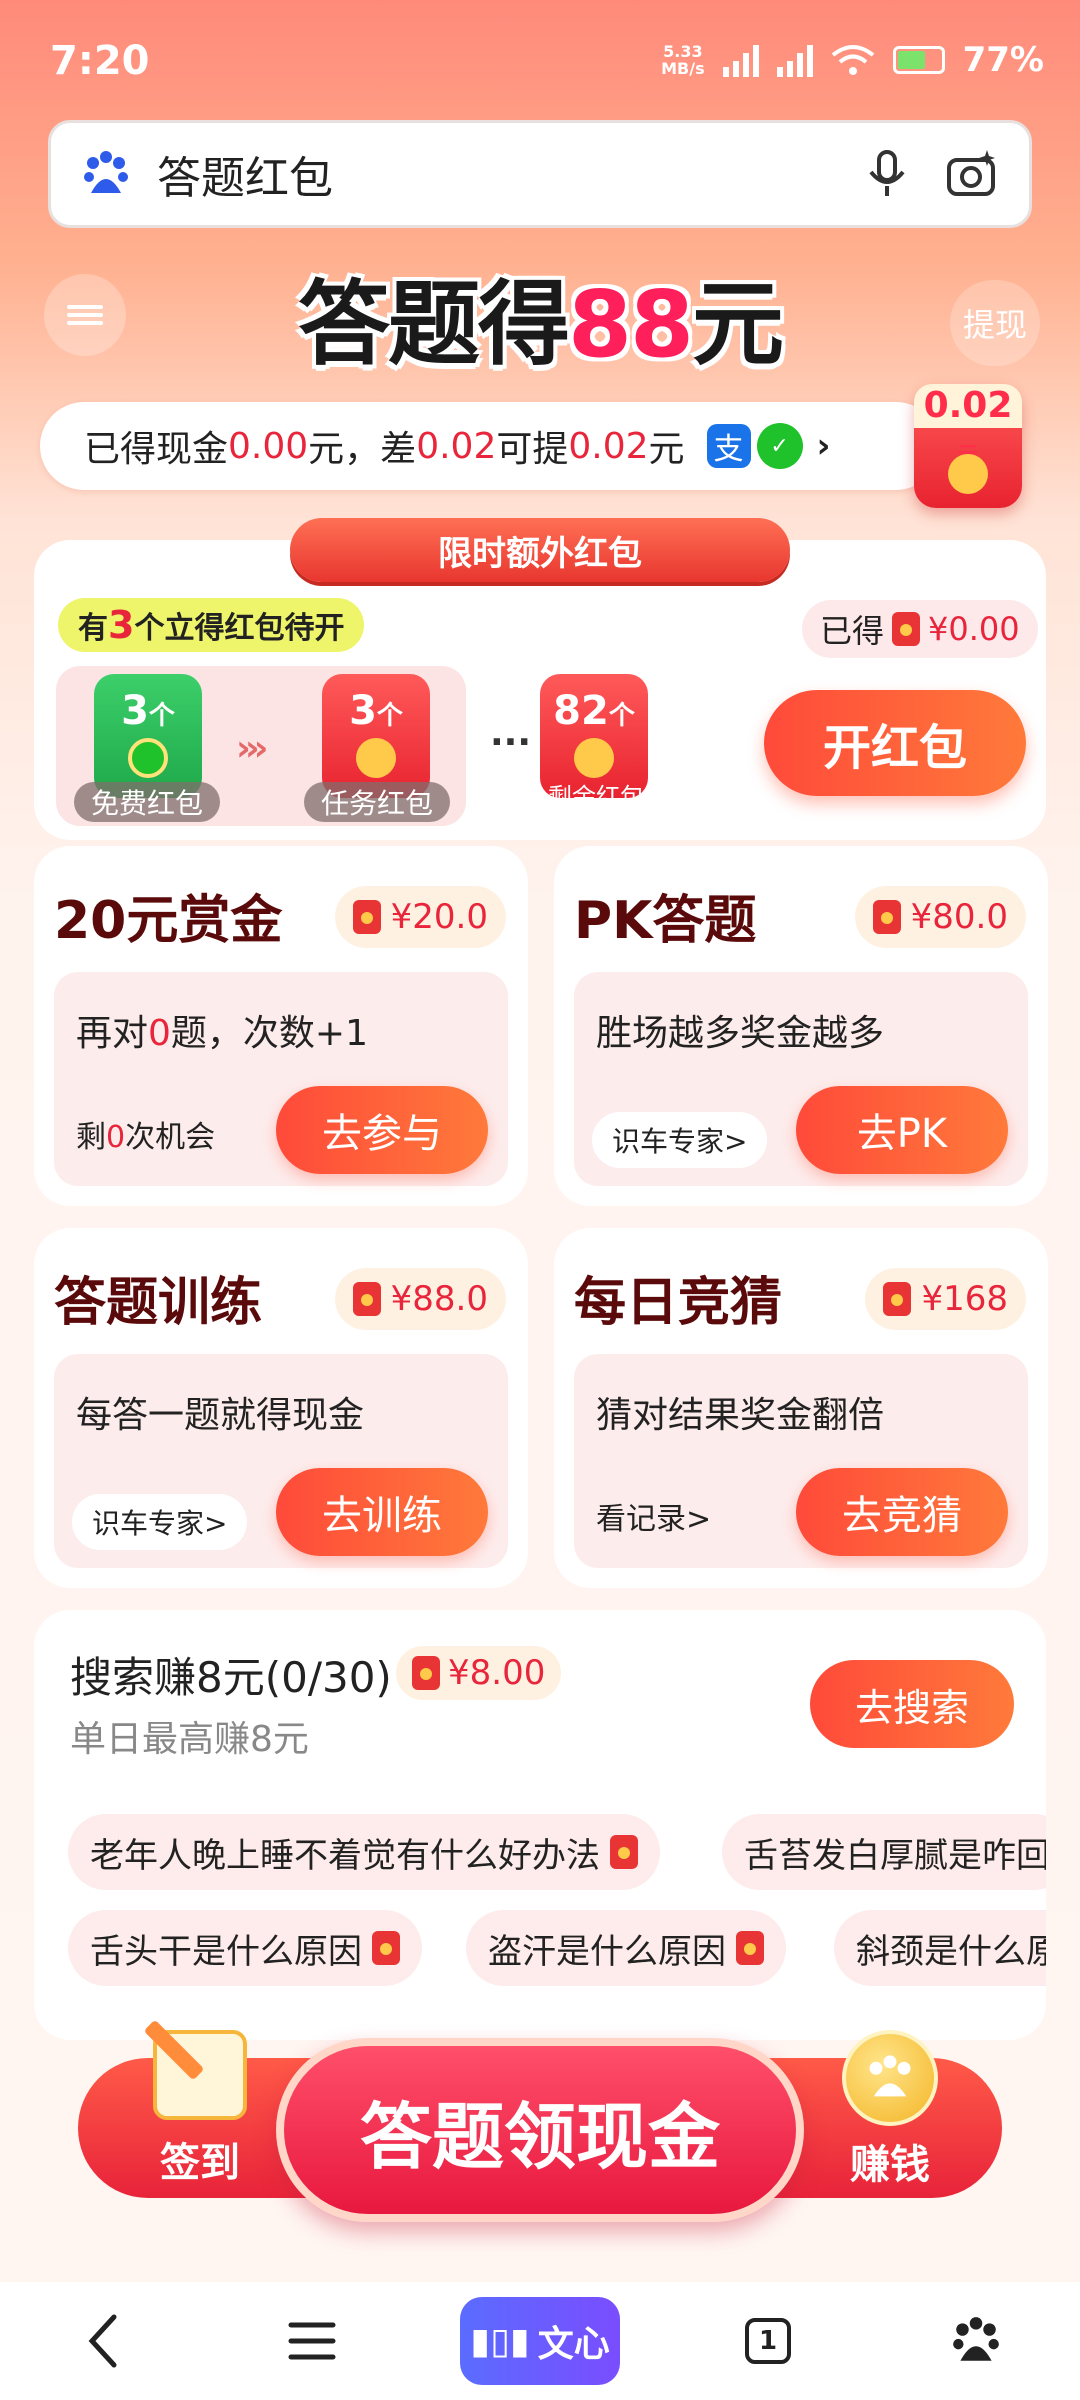  What do you see at coordinates (540, 2130) in the screenshot?
I see `answer-for-cash-button: 答题领现金` at bounding box center [540, 2130].